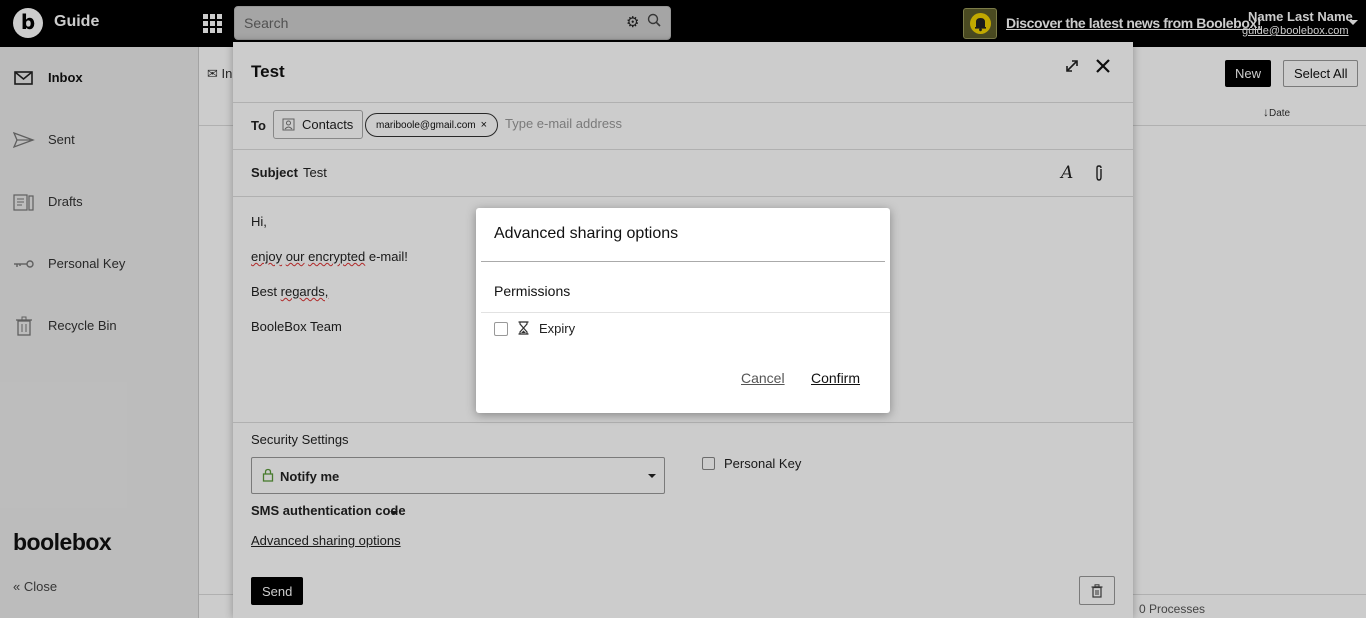 This screenshot has height=618, width=1366. What do you see at coordinates (523, 328) in the screenshot?
I see `hourglass-icon` at bounding box center [523, 328].